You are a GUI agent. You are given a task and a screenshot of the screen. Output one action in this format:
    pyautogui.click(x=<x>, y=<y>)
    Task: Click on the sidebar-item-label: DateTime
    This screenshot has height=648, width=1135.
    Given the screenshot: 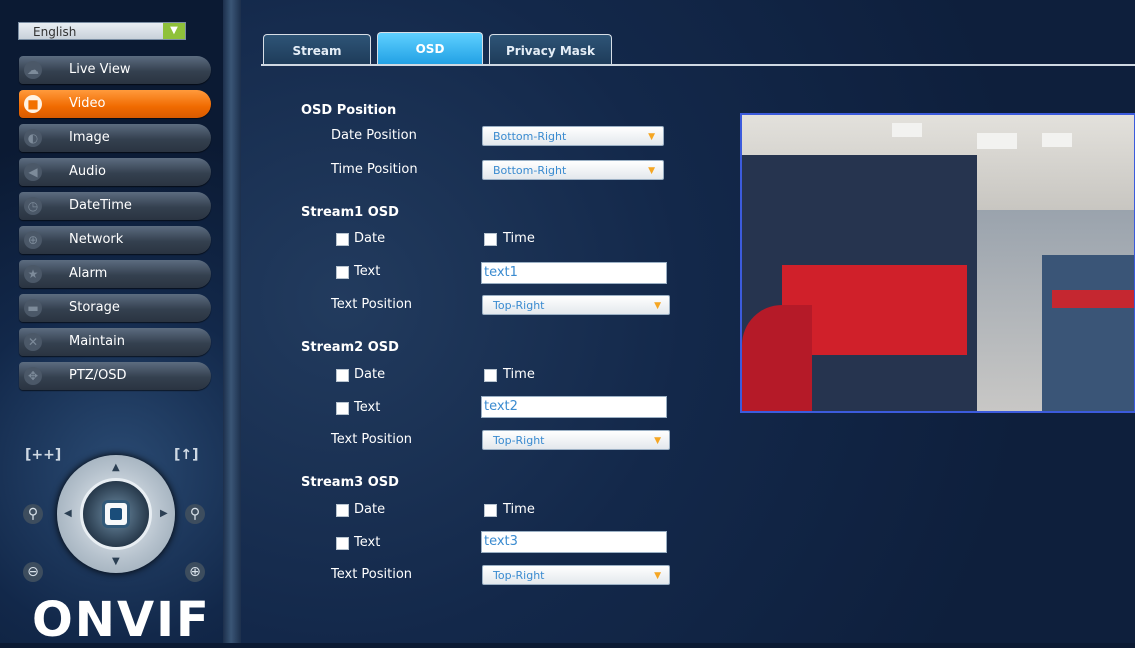 What is the action you would take?
    pyautogui.click(x=100, y=205)
    